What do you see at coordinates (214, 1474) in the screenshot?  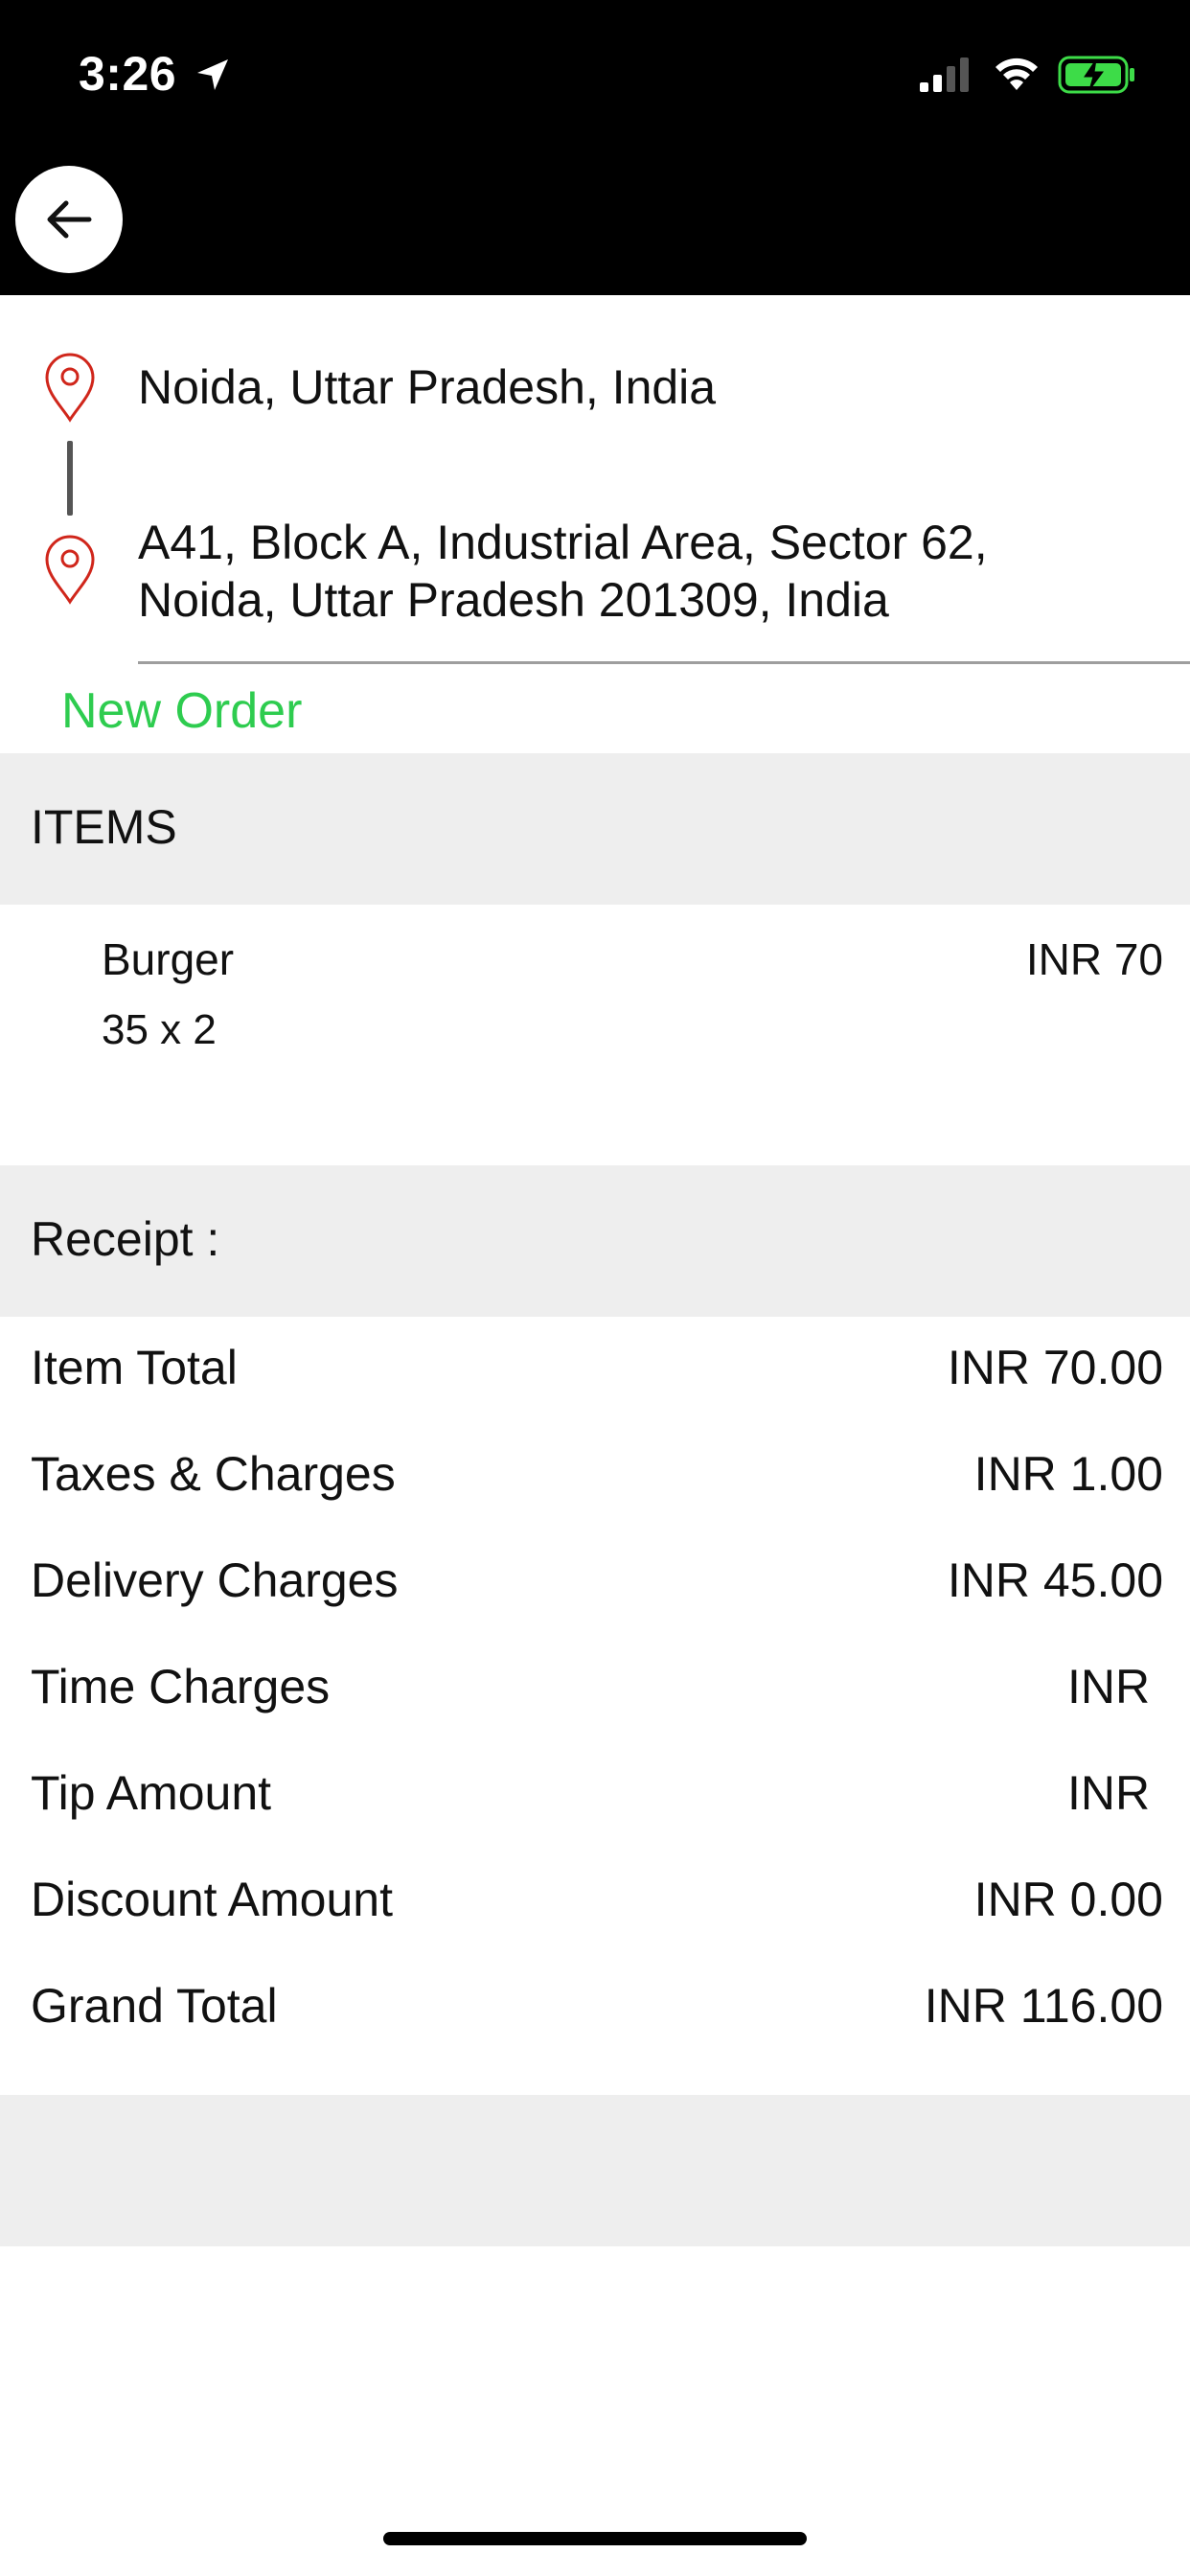 I see `receipt-label: Taxes & Charges` at bounding box center [214, 1474].